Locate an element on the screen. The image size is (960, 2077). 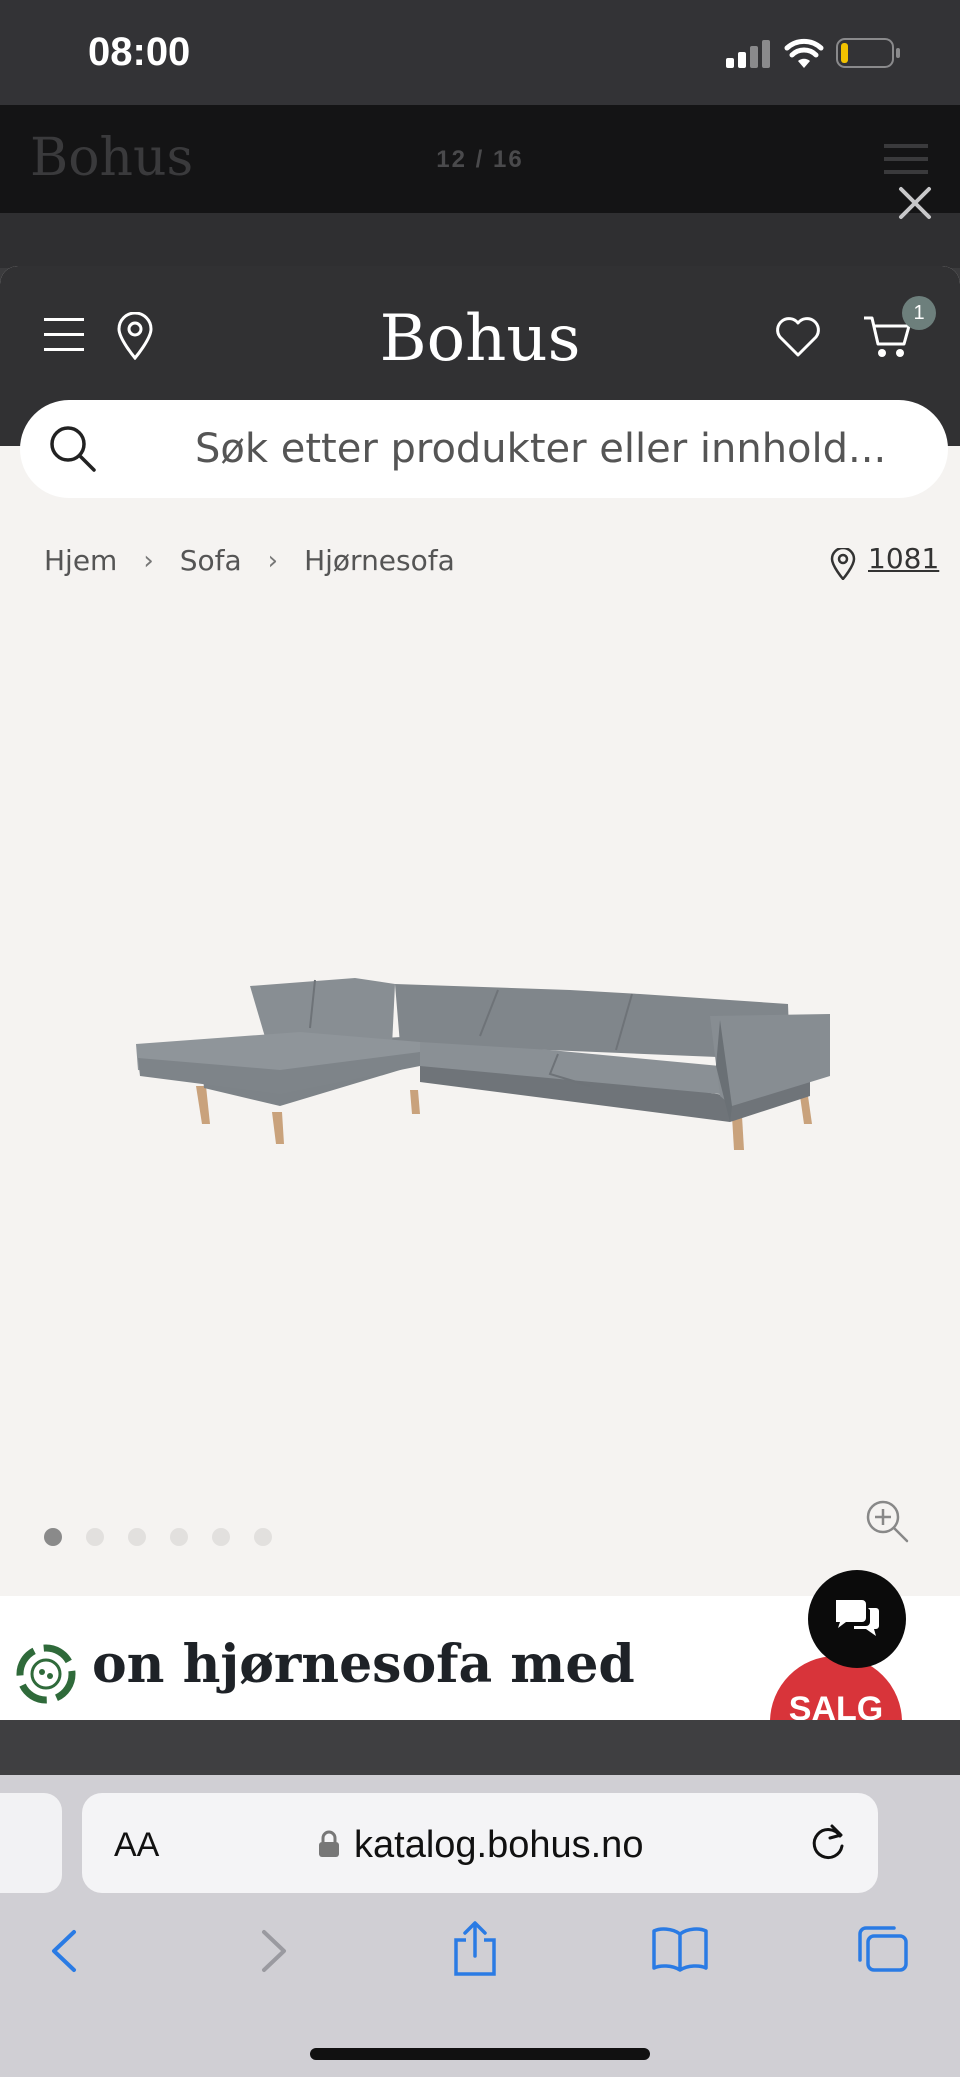
gallery-pagination is located at coordinates (158, 1537).